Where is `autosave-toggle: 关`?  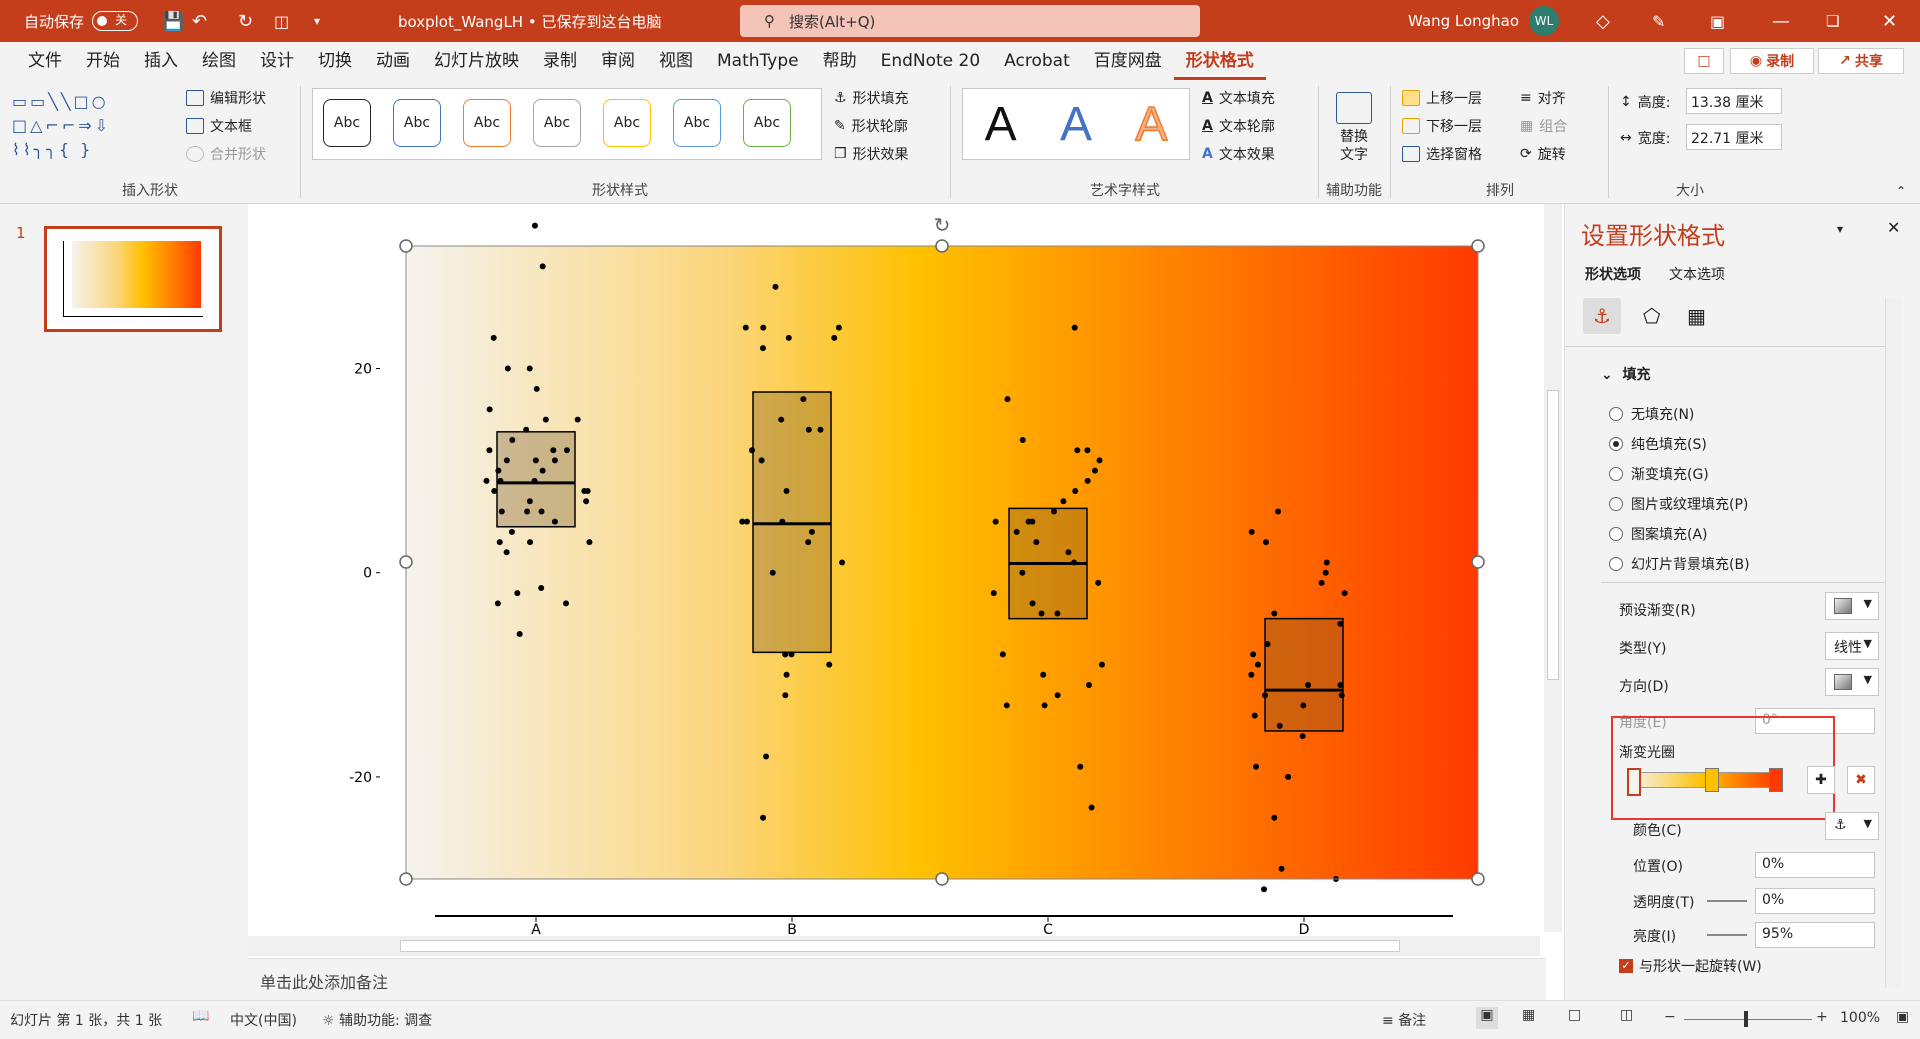 autosave-toggle: 关 is located at coordinates (115, 21).